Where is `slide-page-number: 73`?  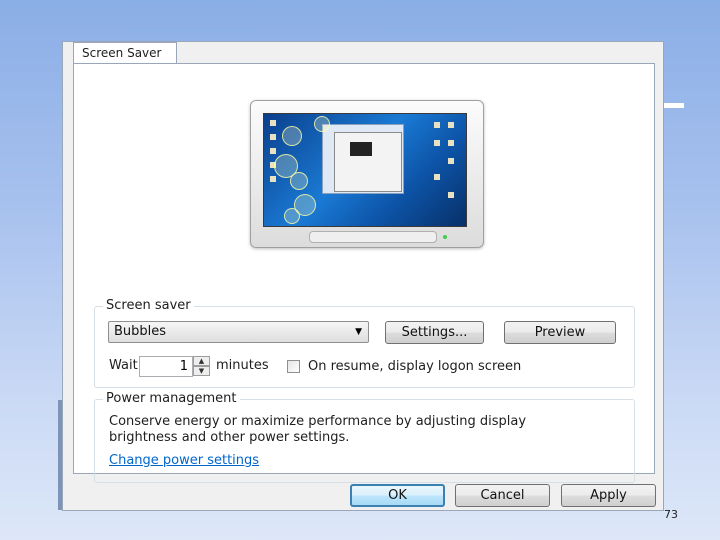
slide-page-number: 73 is located at coordinates (671, 514).